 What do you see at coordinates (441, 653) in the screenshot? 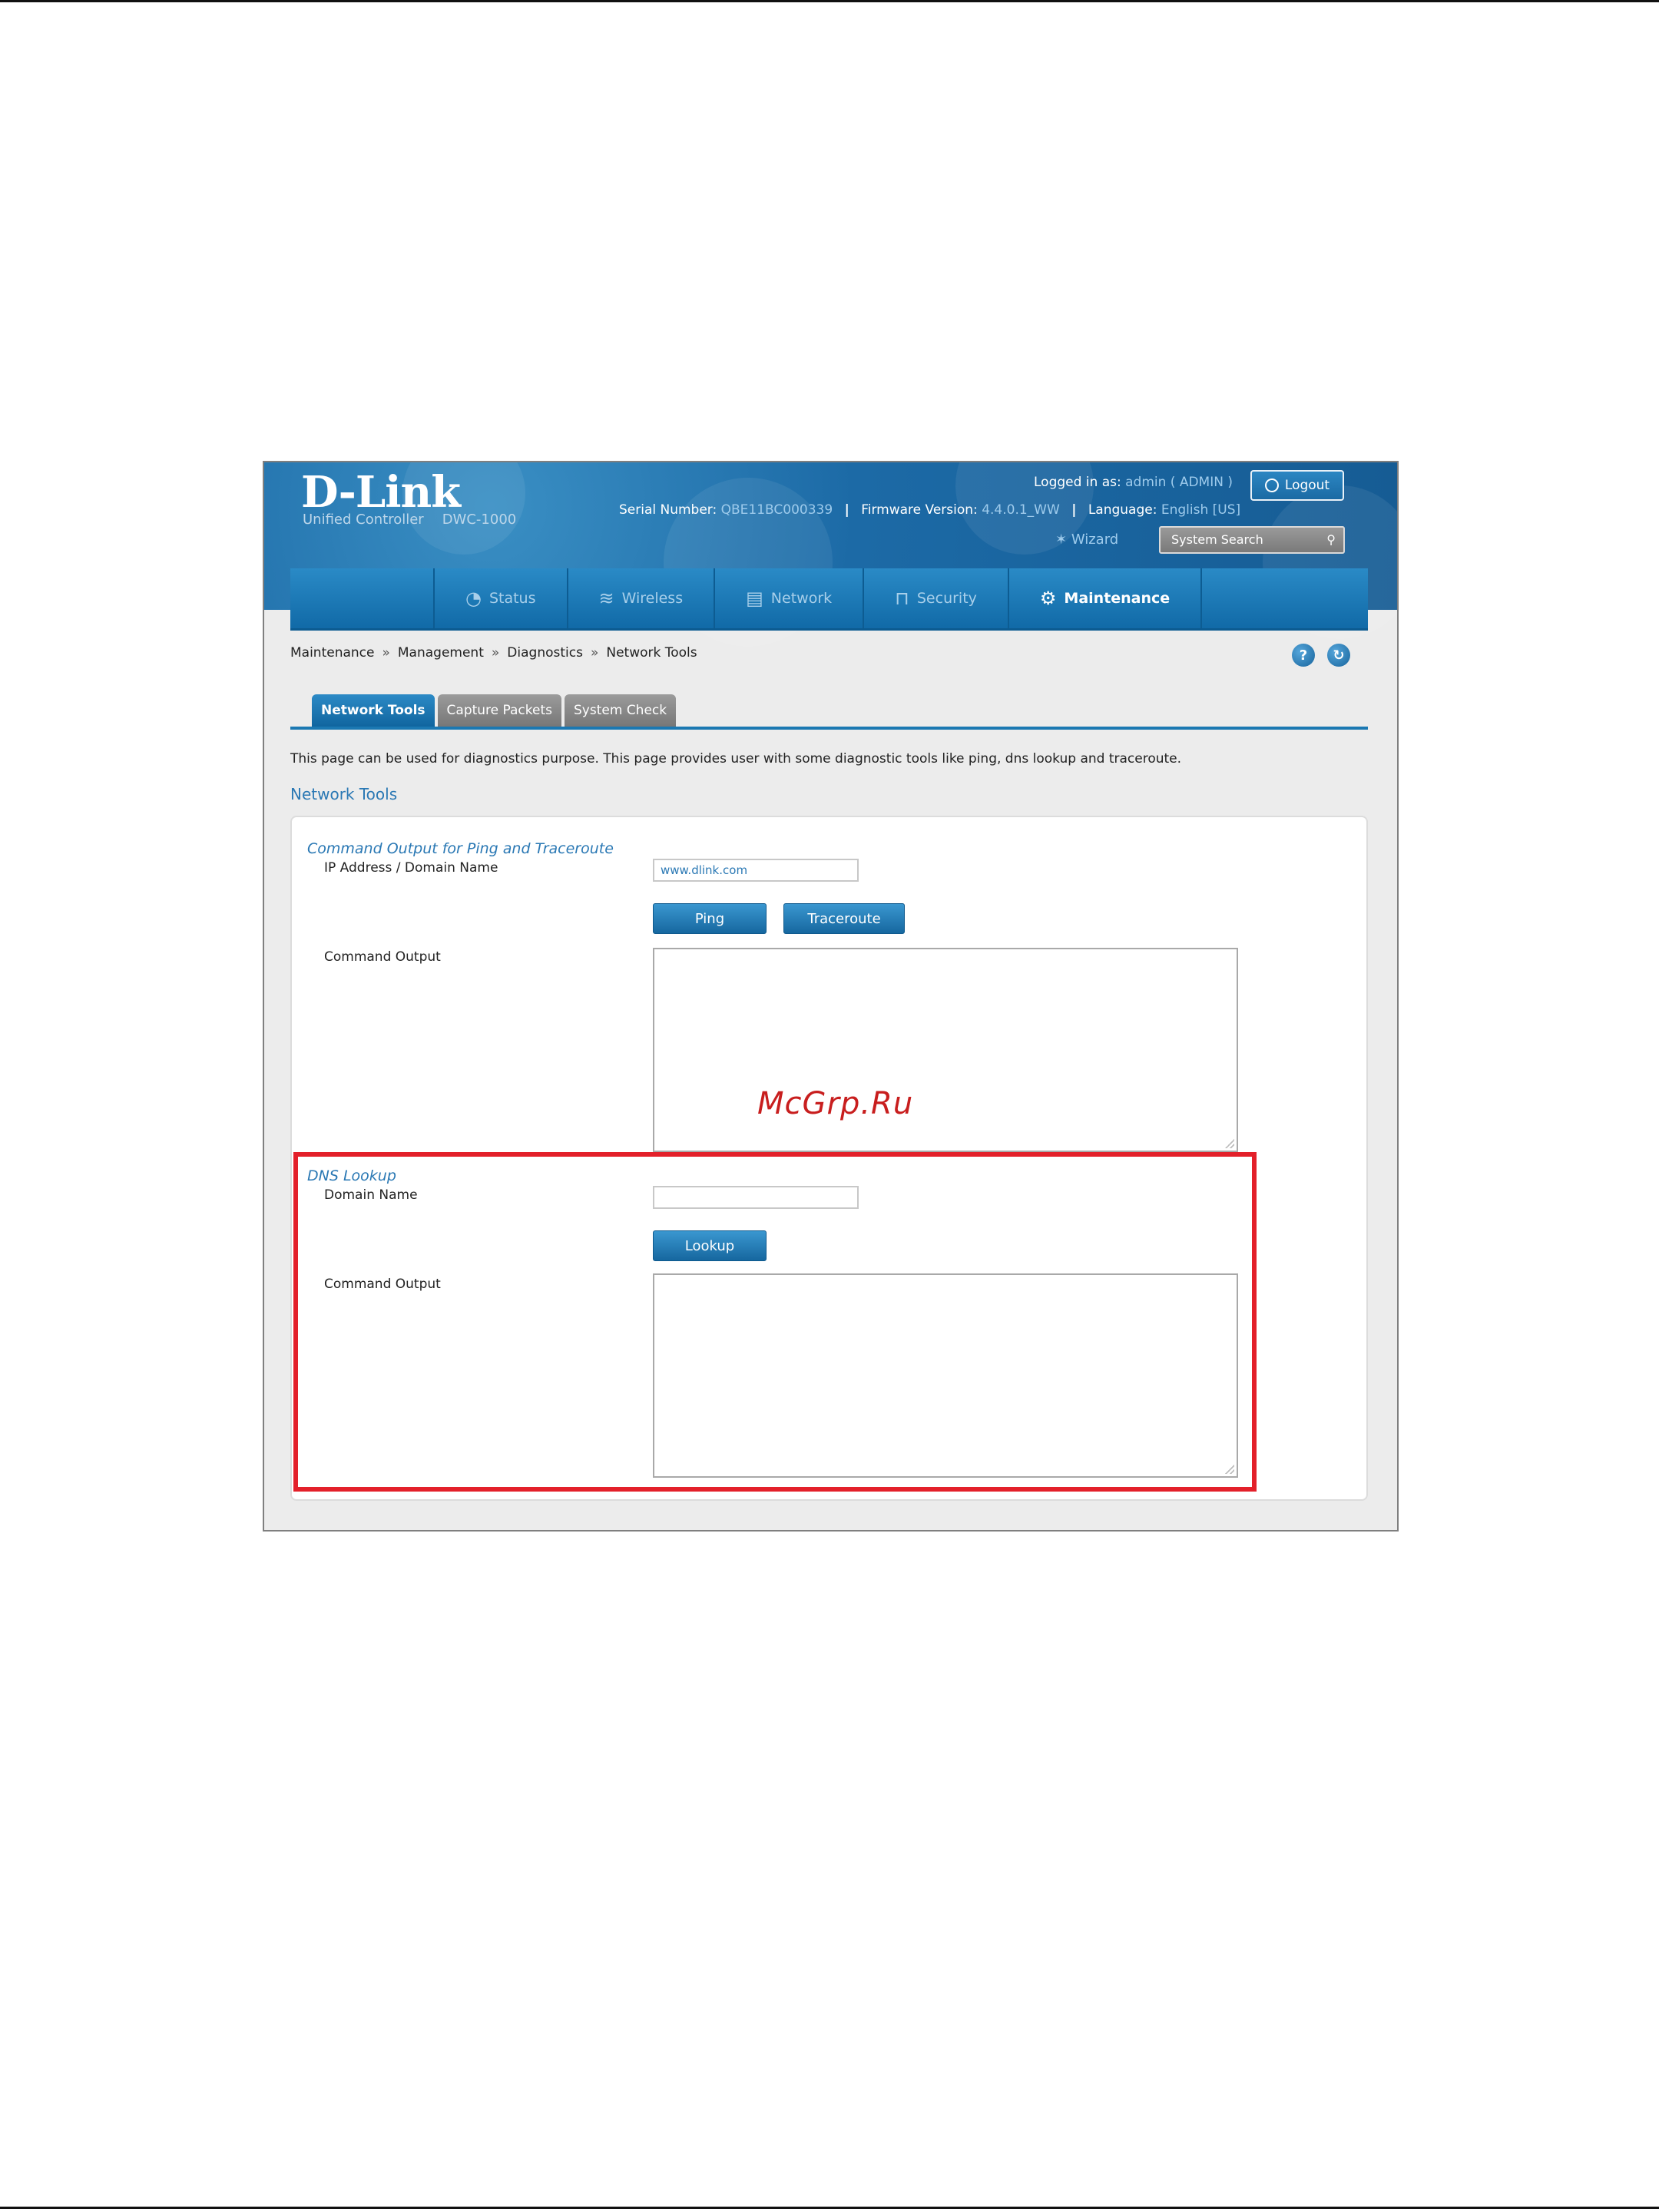
I see `breadcrumb-item: Management` at bounding box center [441, 653].